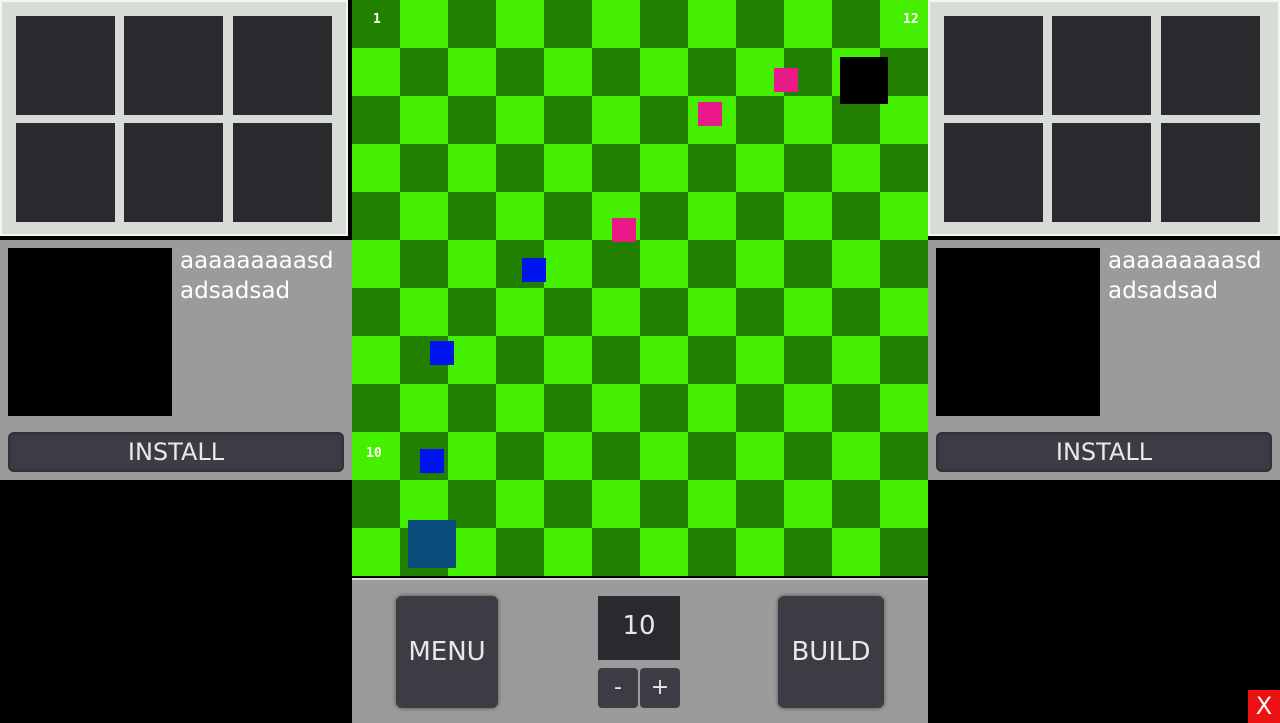 The width and height of the screenshot is (1280, 723). What do you see at coordinates (710, 114) in the screenshot?
I see `enemy-unit` at bounding box center [710, 114].